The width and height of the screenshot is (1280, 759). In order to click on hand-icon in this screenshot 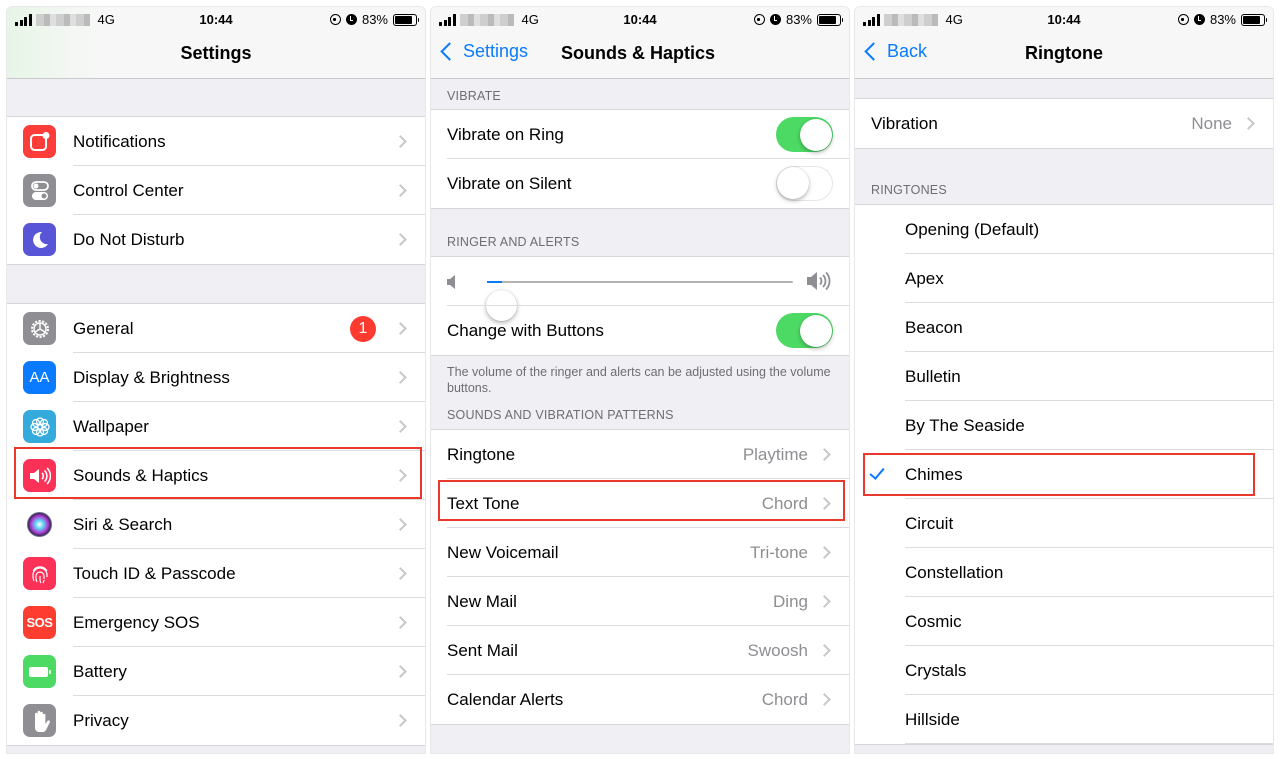, I will do `click(39, 720)`.